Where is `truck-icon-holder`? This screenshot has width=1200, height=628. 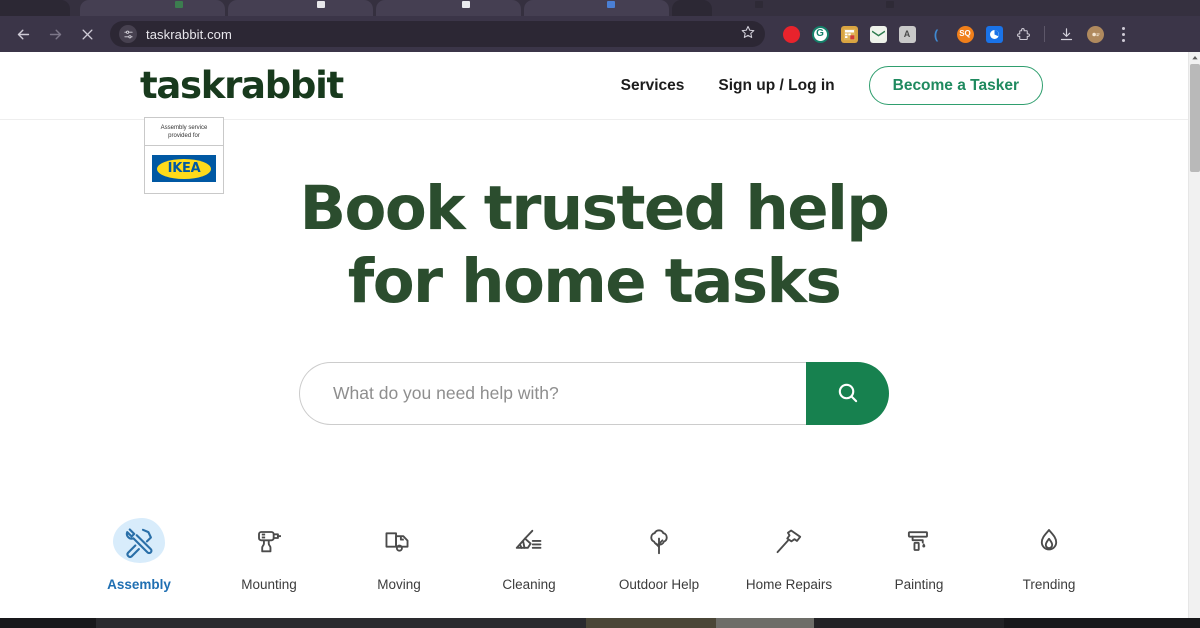 truck-icon-holder is located at coordinates (399, 542).